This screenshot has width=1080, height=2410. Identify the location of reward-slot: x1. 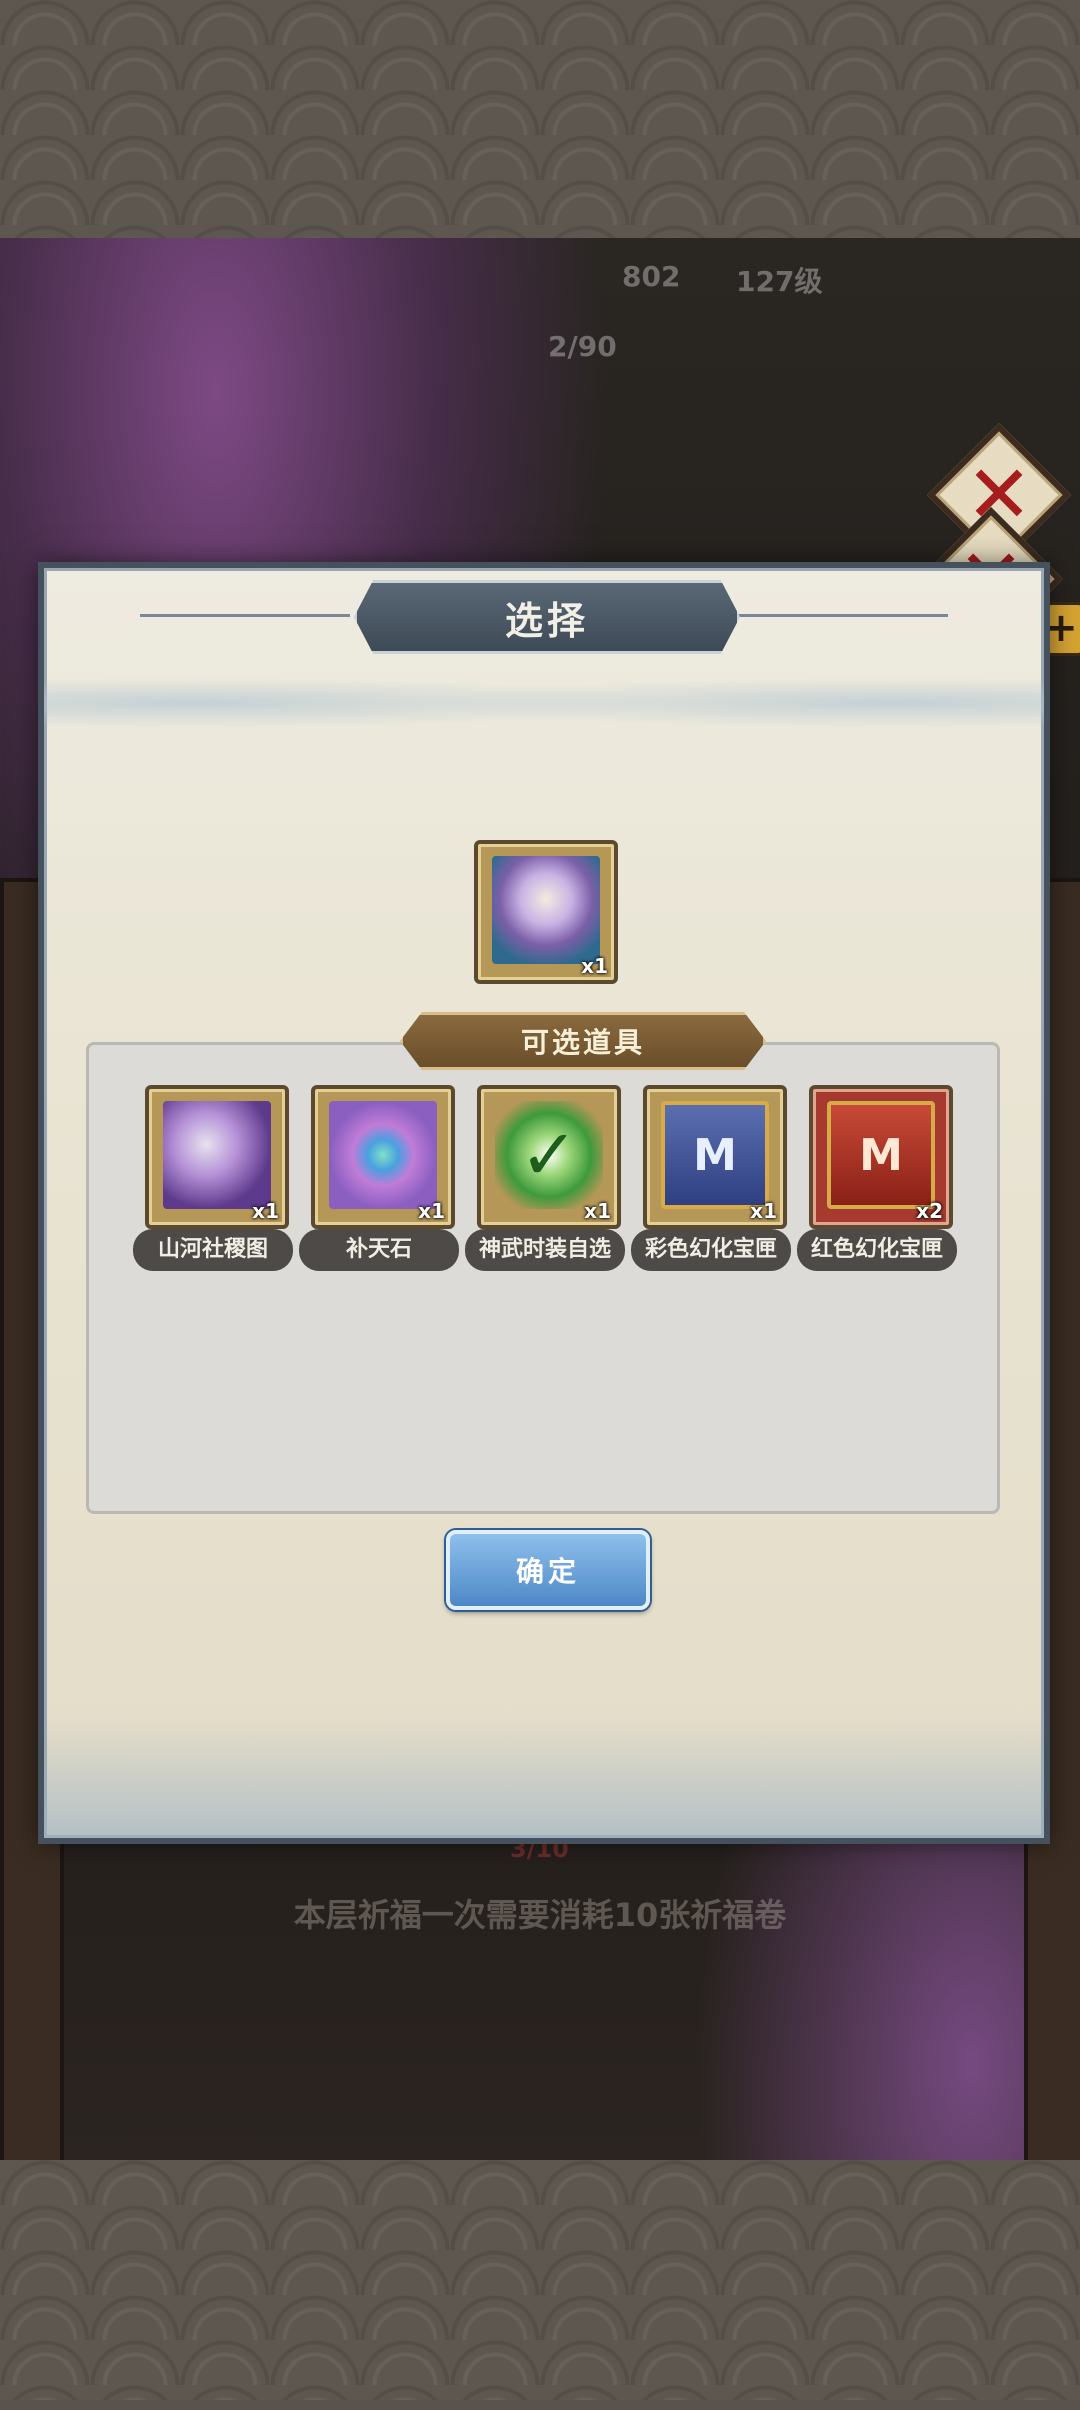
(546, 912).